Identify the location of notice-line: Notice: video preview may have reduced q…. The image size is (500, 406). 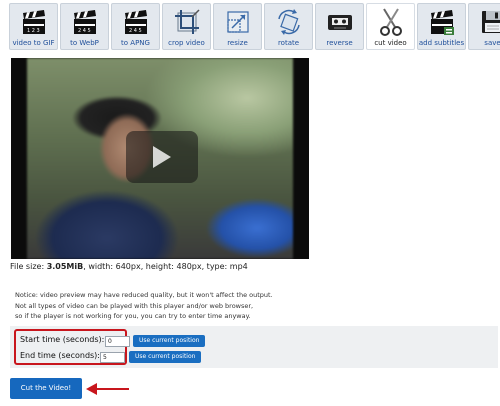
(144, 295).